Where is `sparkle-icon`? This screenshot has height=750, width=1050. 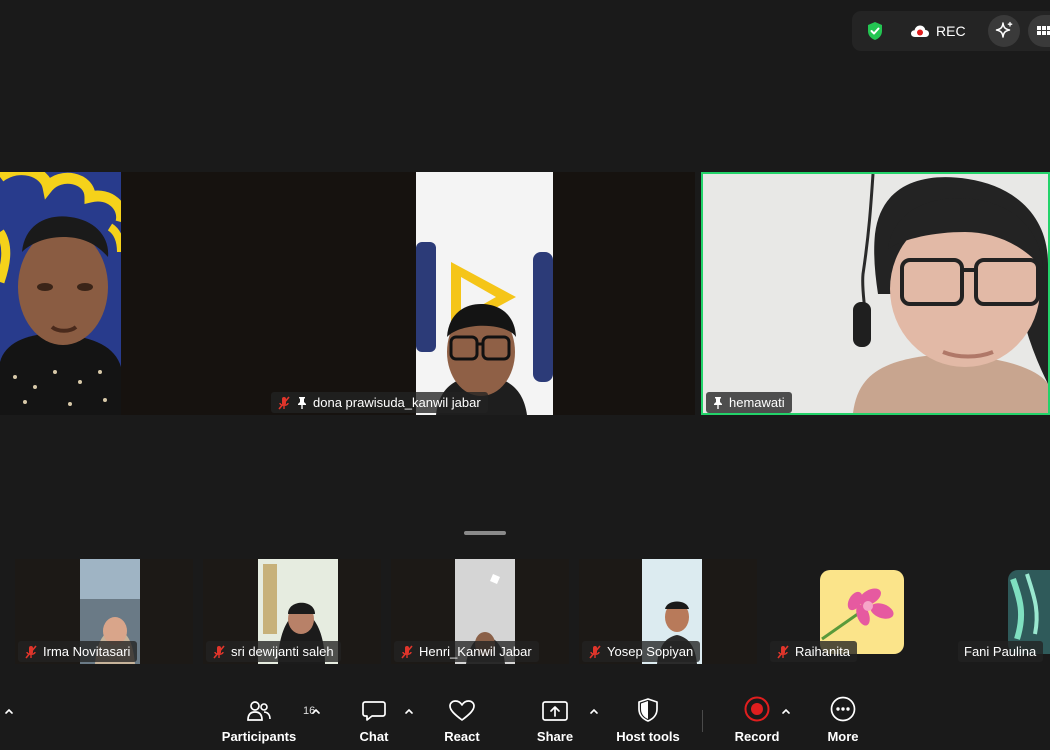
sparkle-icon is located at coordinates (1004, 29).